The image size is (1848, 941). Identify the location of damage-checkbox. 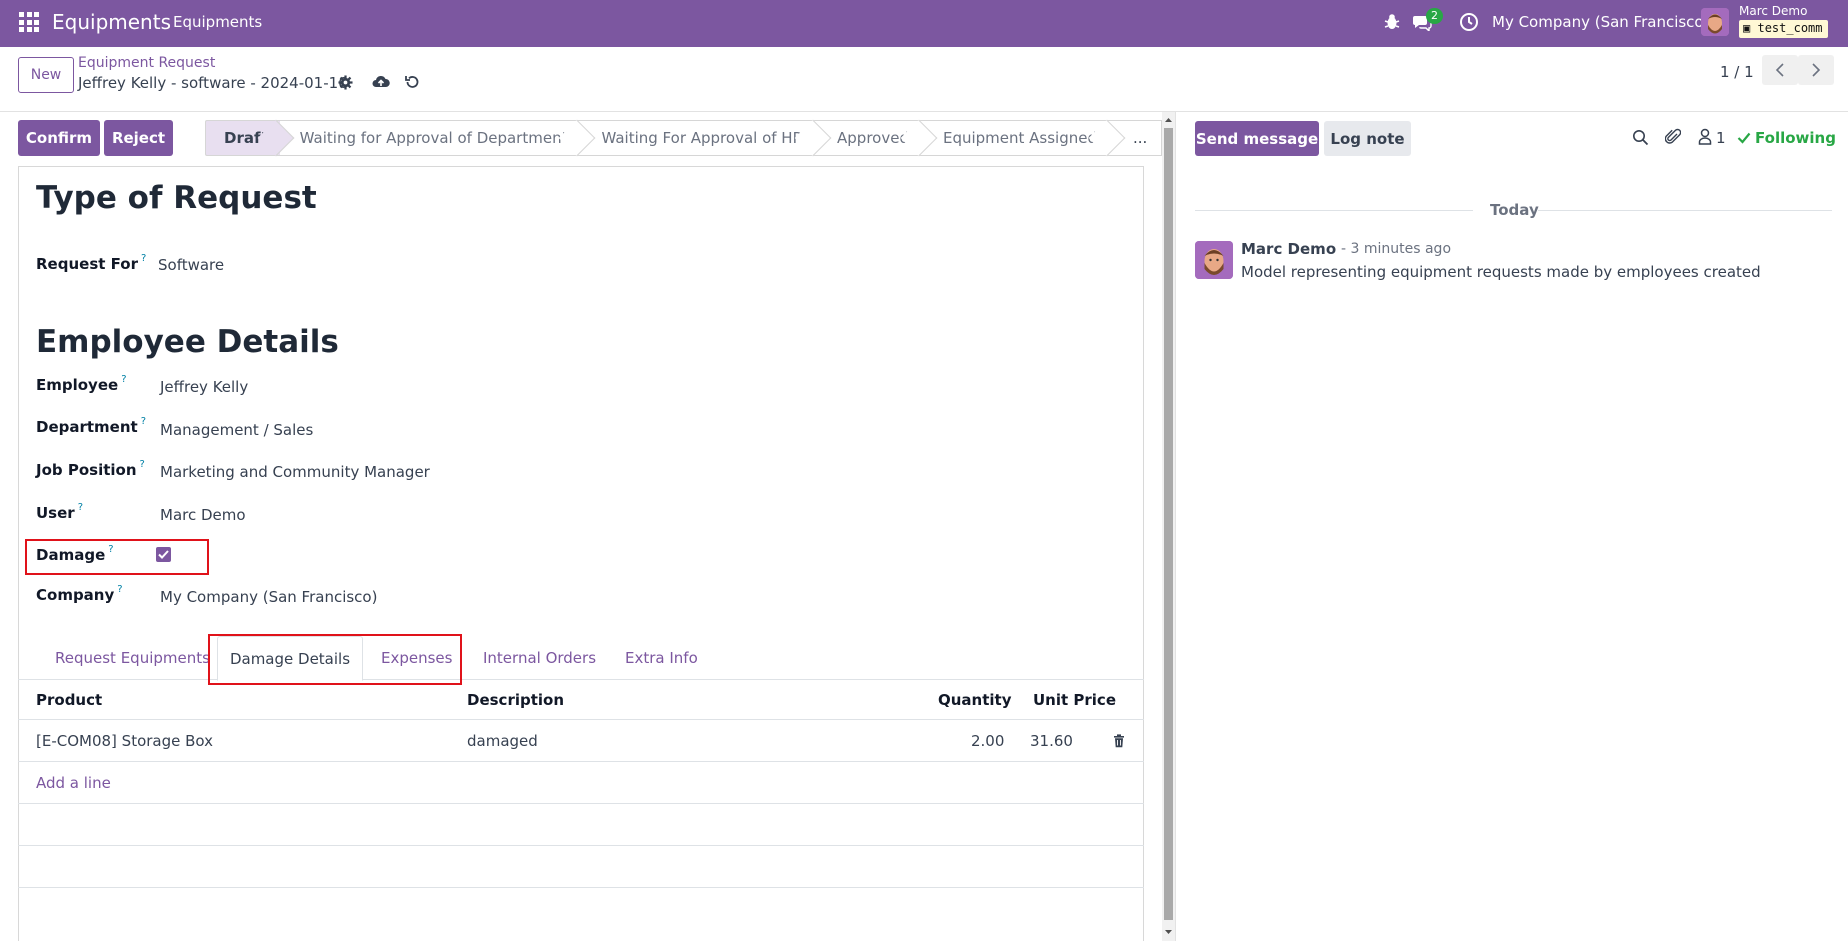
(163, 554).